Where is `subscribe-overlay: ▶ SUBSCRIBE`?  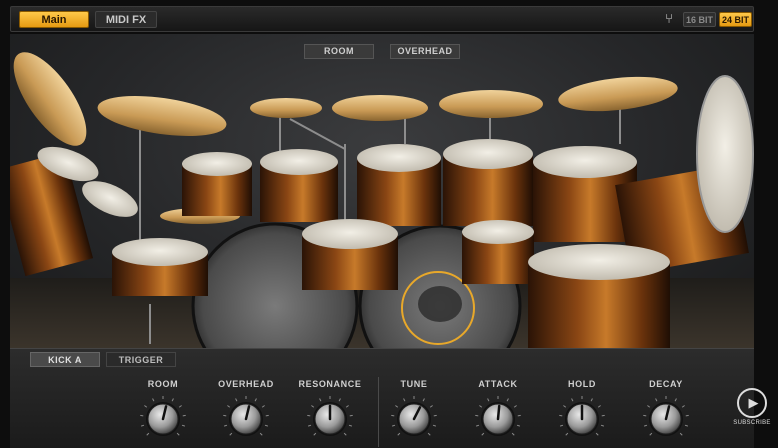 subscribe-overlay: ▶ SUBSCRIBE is located at coordinates (752, 412).